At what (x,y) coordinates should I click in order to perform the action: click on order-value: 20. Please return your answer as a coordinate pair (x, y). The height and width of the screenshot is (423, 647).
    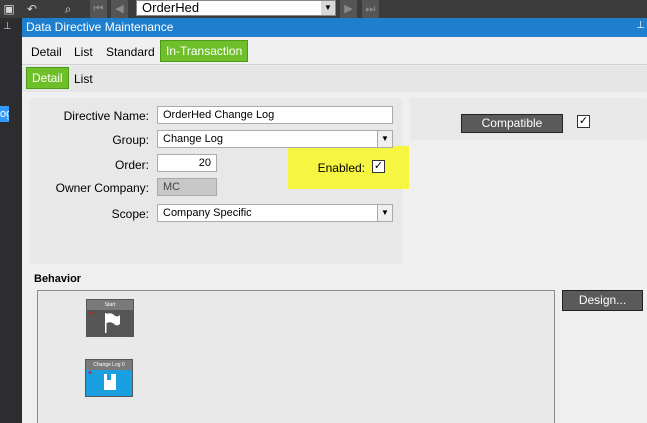
    Looking at the image, I should click on (204, 163).